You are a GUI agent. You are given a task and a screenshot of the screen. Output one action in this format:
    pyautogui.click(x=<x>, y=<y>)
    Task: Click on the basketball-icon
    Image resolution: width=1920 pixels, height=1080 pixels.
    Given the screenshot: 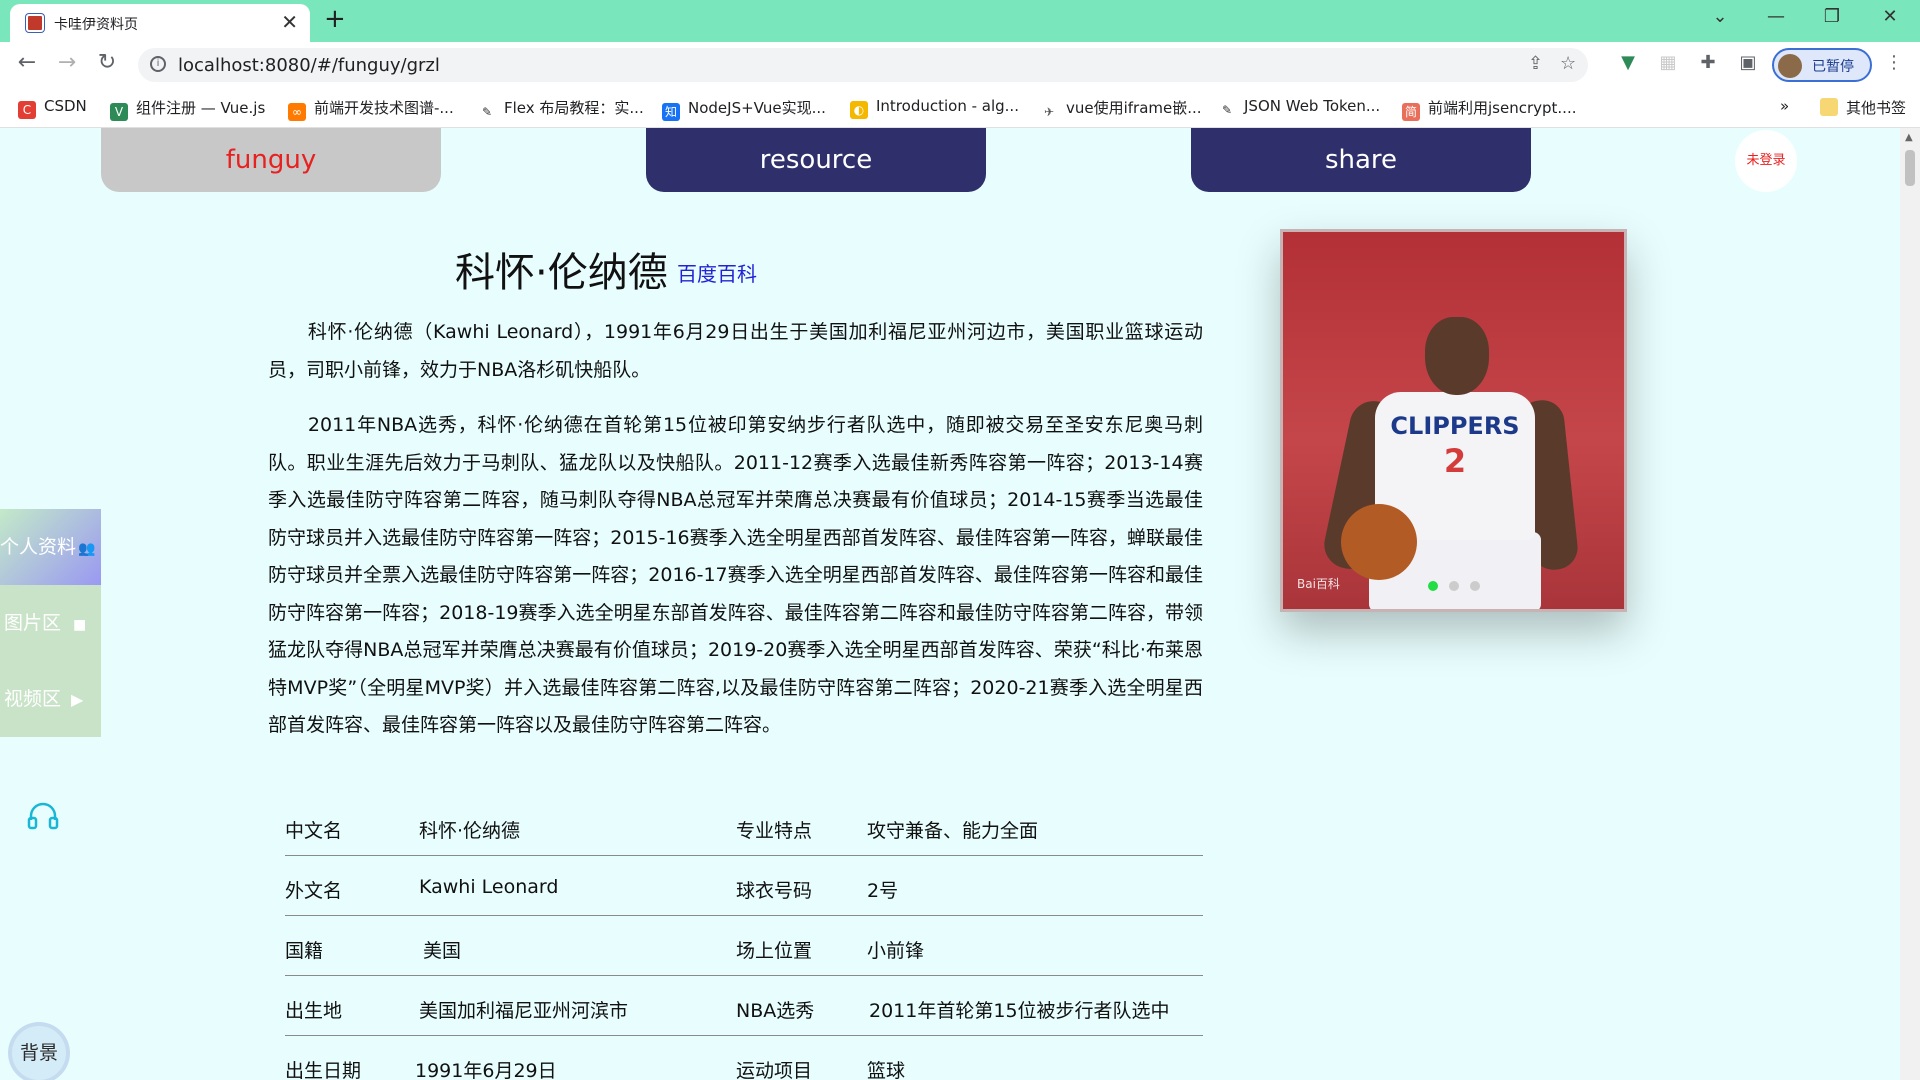 What is the action you would take?
    pyautogui.click(x=1379, y=542)
    